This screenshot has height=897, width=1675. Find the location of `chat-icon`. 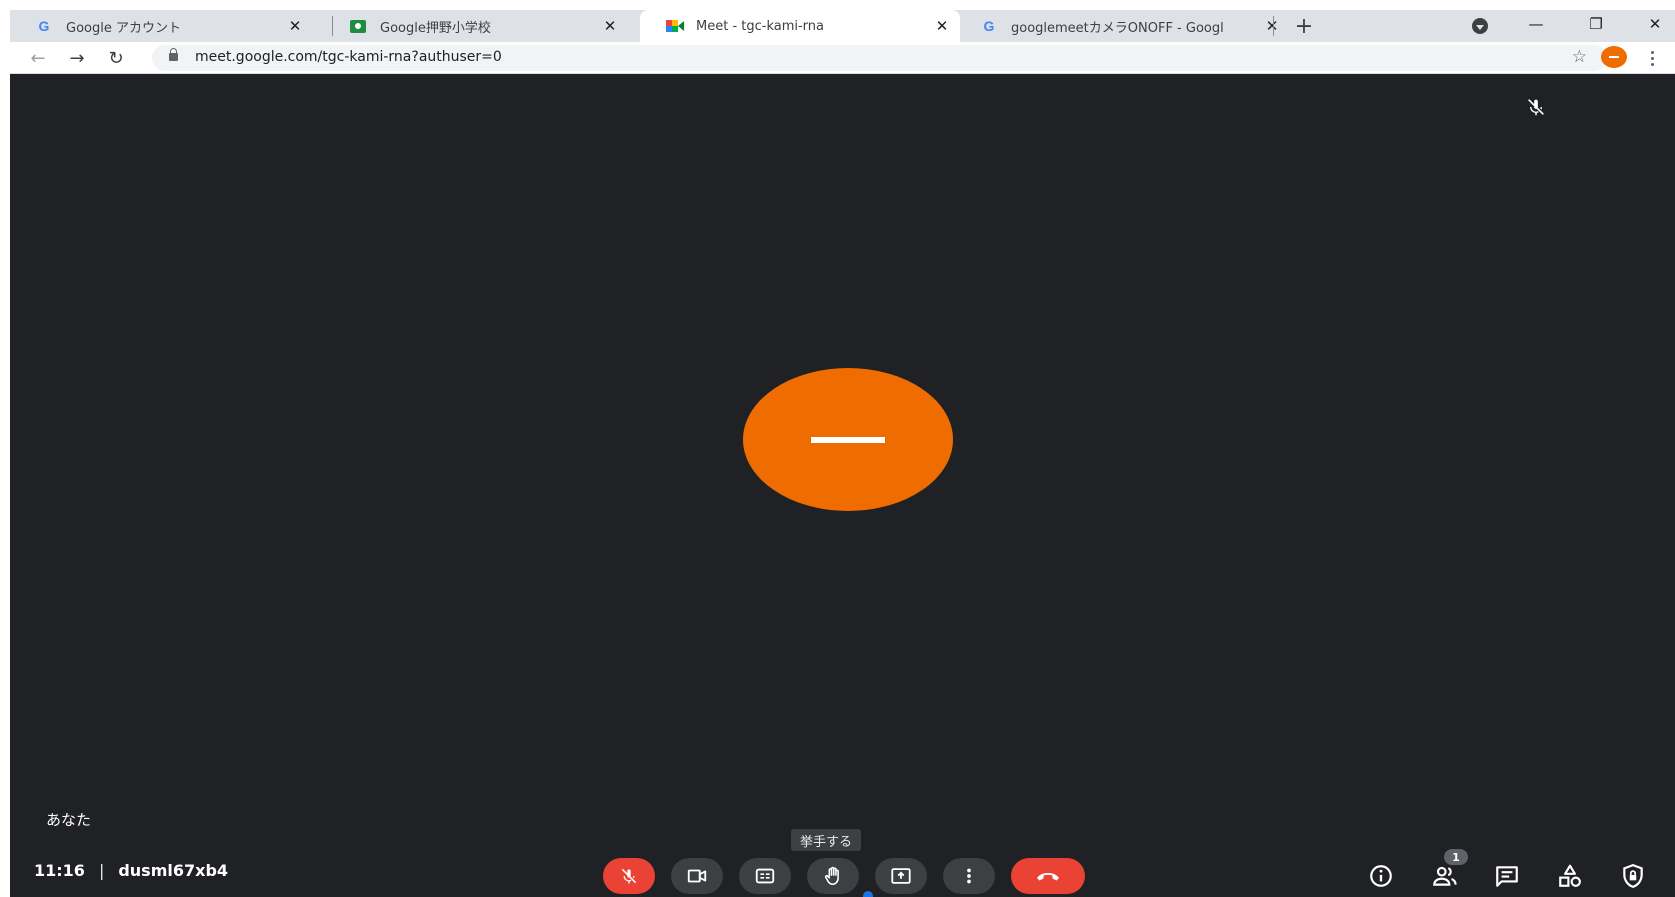

chat-icon is located at coordinates (1507, 876).